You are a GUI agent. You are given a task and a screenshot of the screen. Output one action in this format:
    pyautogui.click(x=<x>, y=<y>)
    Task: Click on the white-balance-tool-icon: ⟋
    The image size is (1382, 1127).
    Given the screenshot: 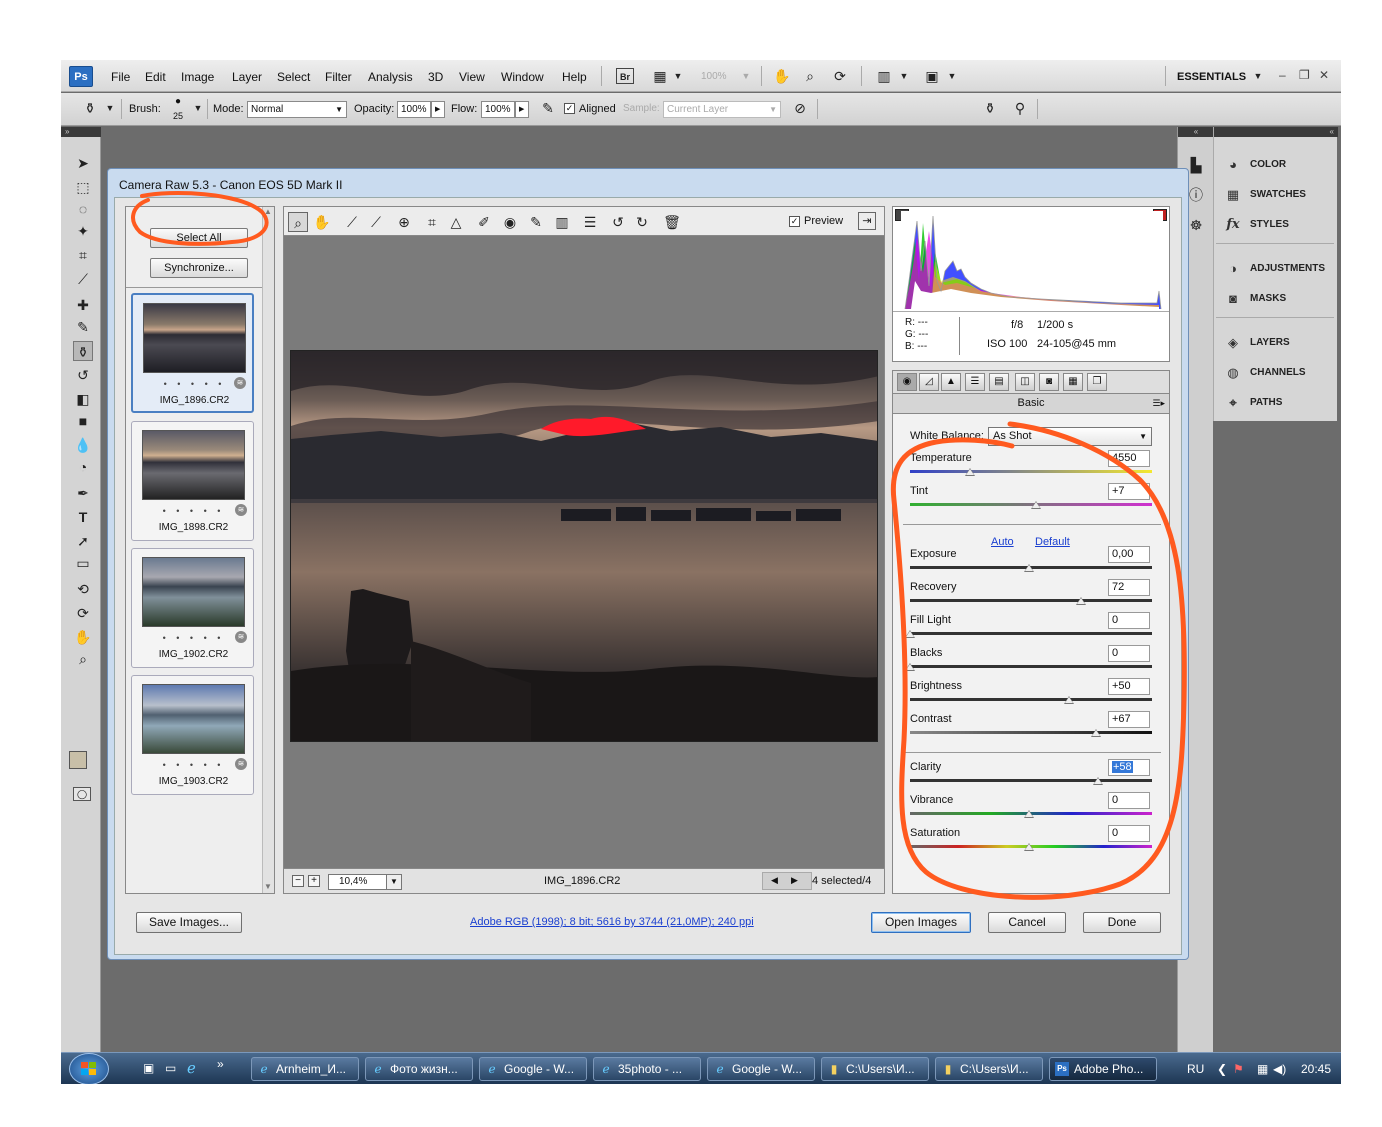 What is the action you would take?
    pyautogui.click(x=352, y=222)
    